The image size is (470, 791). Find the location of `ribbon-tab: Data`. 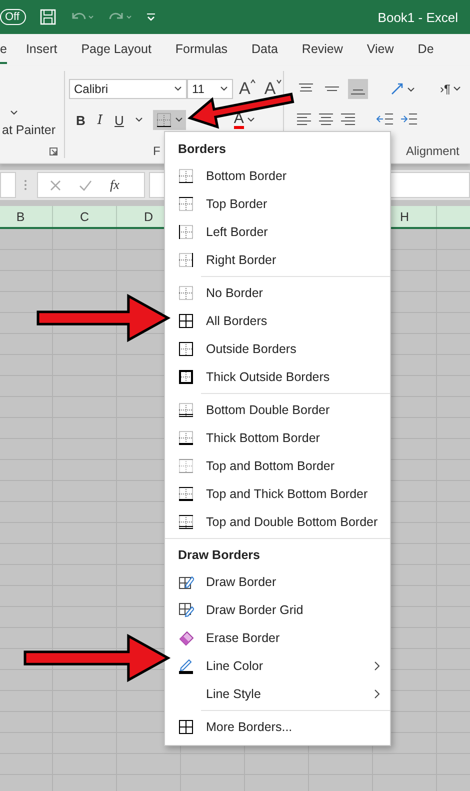

ribbon-tab: Data is located at coordinates (265, 50).